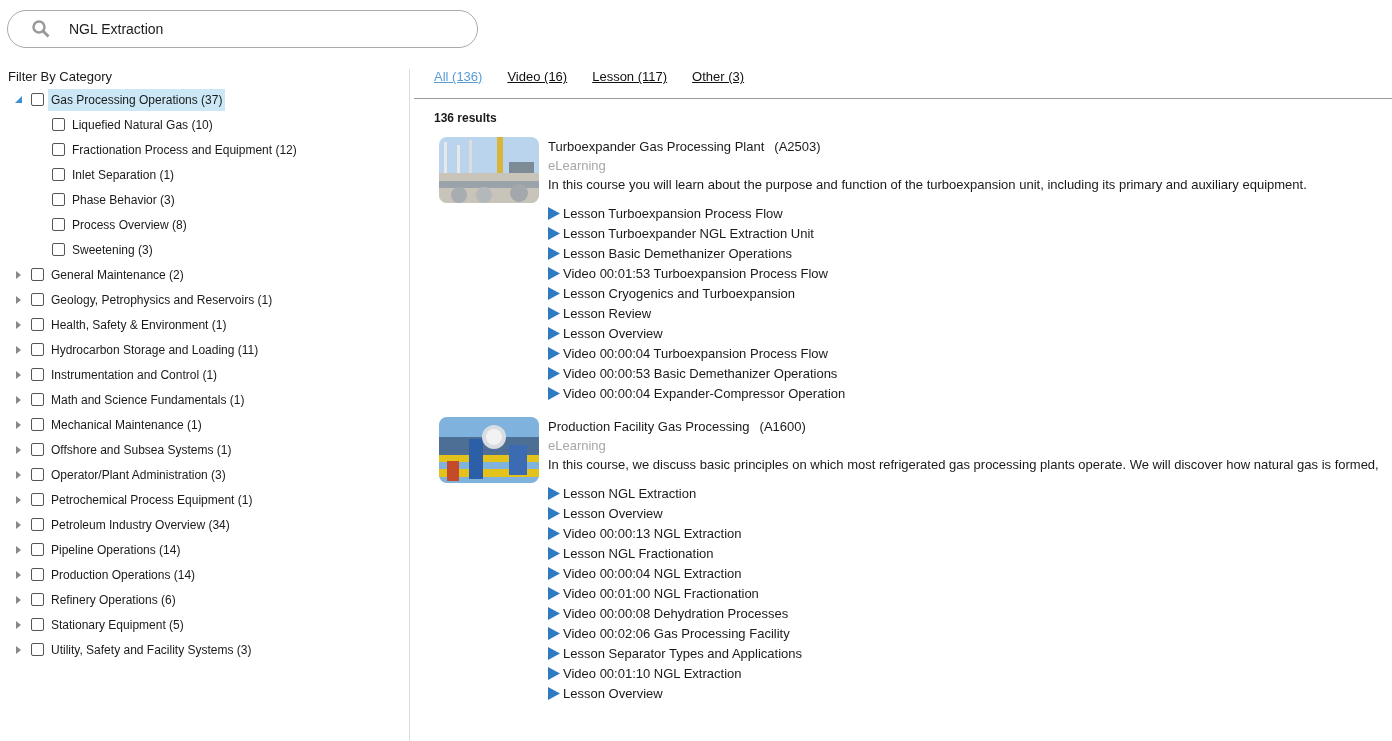 The height and width of the screenshot is (741, 1392). What do you see at coordinates (142, 124) in the screenshot?
I see `category-item: Liquefied Natural Gas (10)` at bounding box center [142, 124].